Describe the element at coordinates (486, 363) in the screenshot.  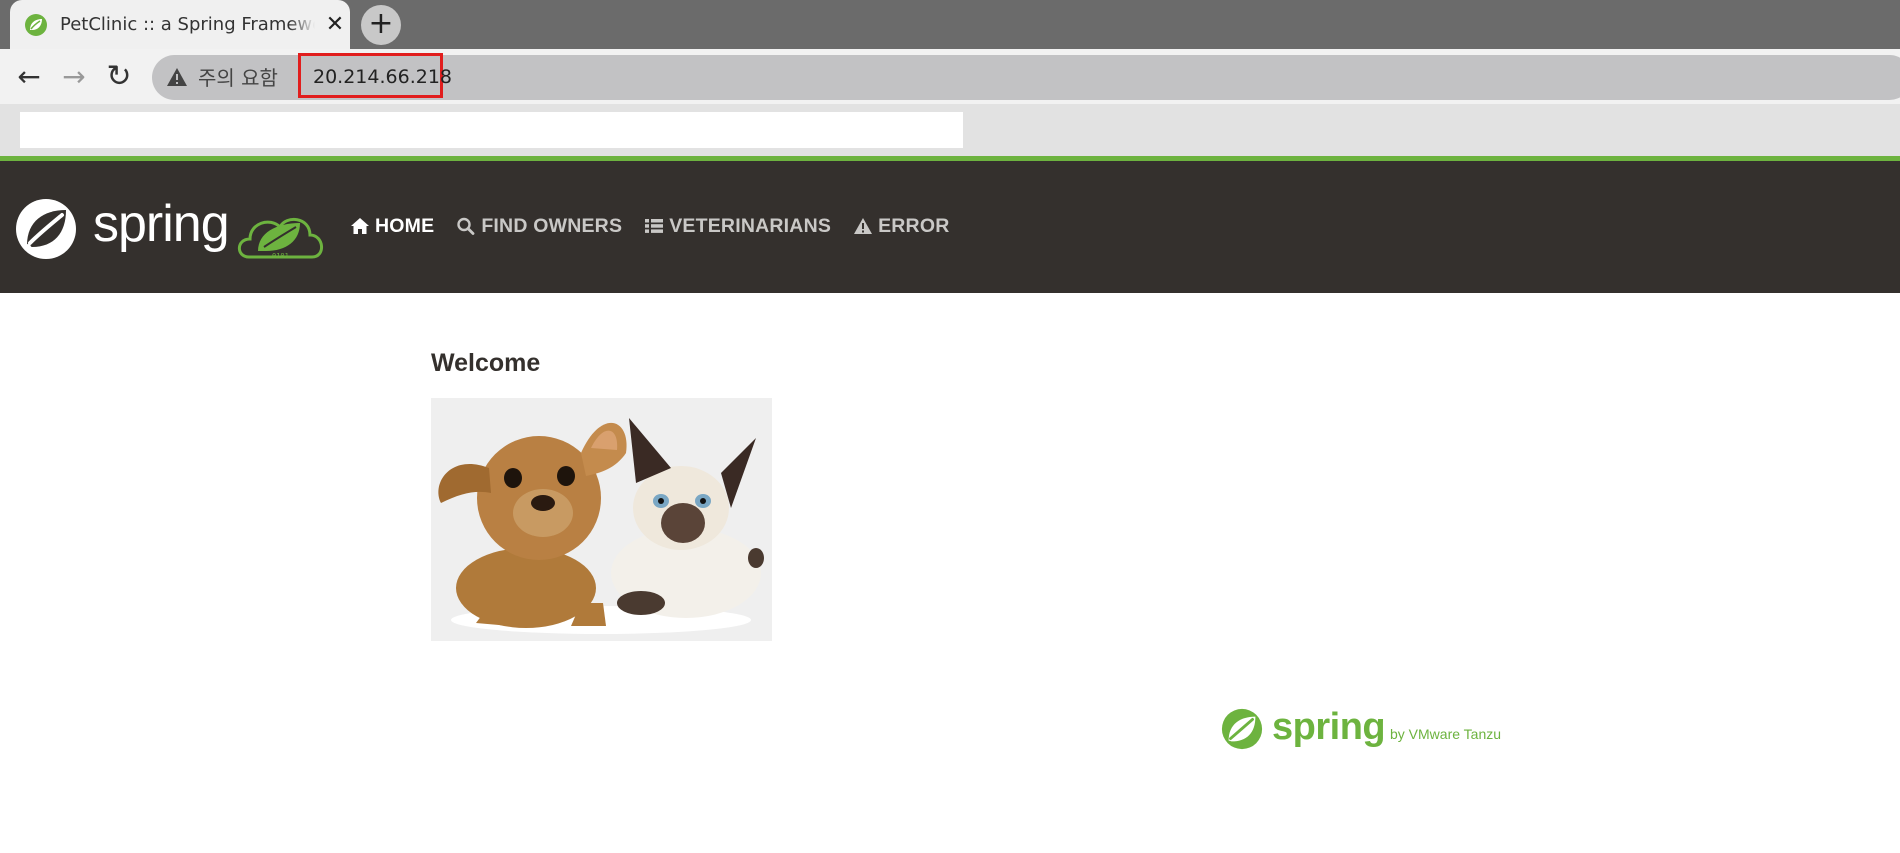
I see `page-title: Welcome` at that location.